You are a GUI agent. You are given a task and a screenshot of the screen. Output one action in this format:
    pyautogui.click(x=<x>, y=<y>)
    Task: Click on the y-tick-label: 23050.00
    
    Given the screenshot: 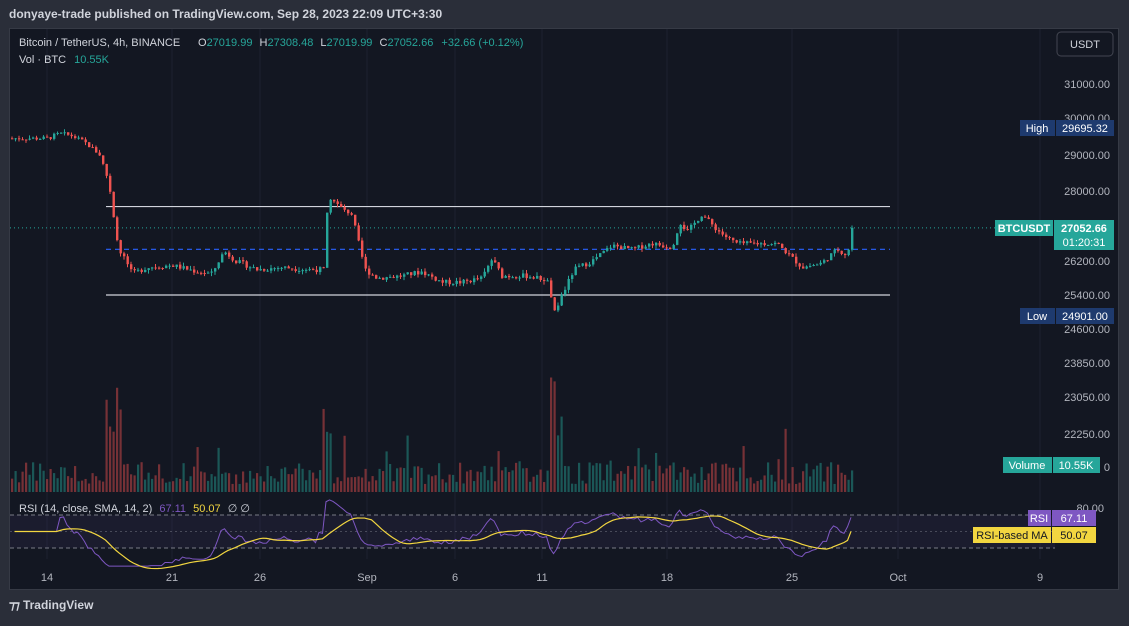 What is the action you would take?
    pyautogui.click(x=1087, y=398)
    